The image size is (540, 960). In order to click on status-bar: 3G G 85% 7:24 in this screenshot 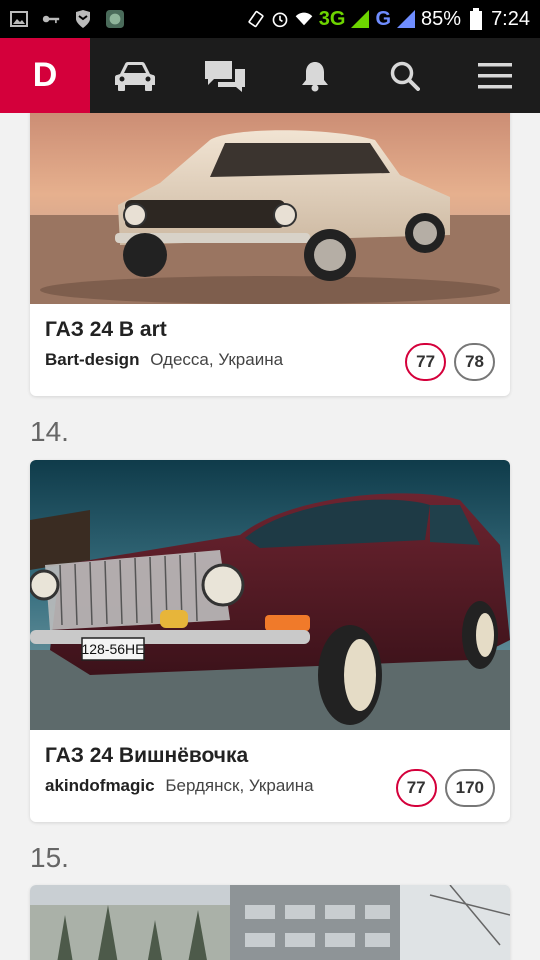, I will do `click(270, 19)`.